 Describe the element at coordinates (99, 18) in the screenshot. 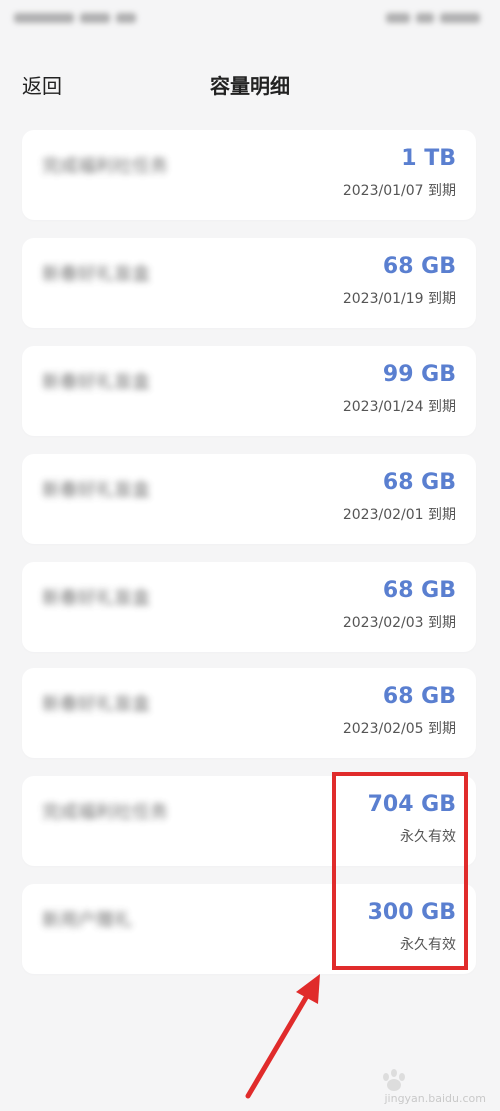

I see `status-bar-left-blurred` at that location.